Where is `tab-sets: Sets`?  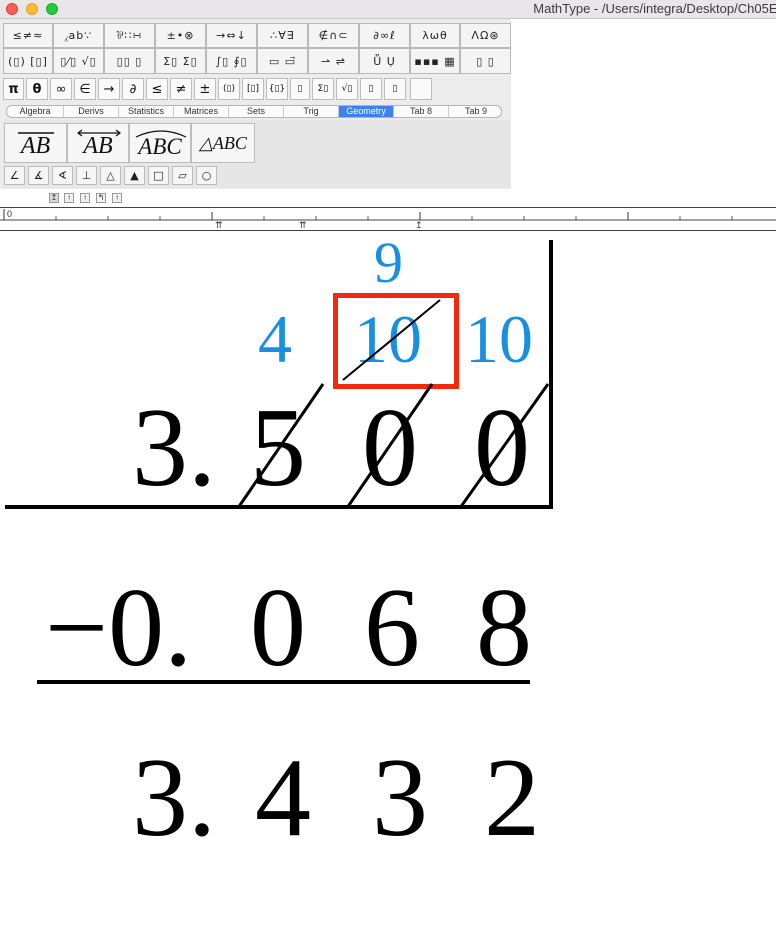
tab-sets: Sets is located at coordinates (256, 111).